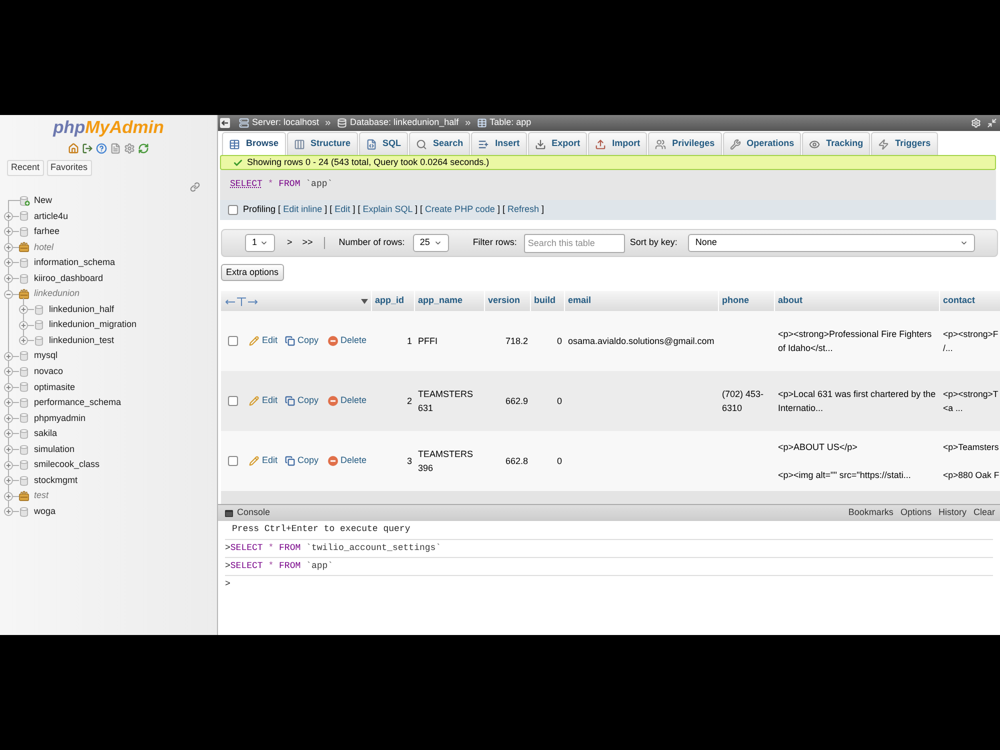 The width and height of the screenshot is (1000, 750). I want to click on caret-icon, so click(364, 301).